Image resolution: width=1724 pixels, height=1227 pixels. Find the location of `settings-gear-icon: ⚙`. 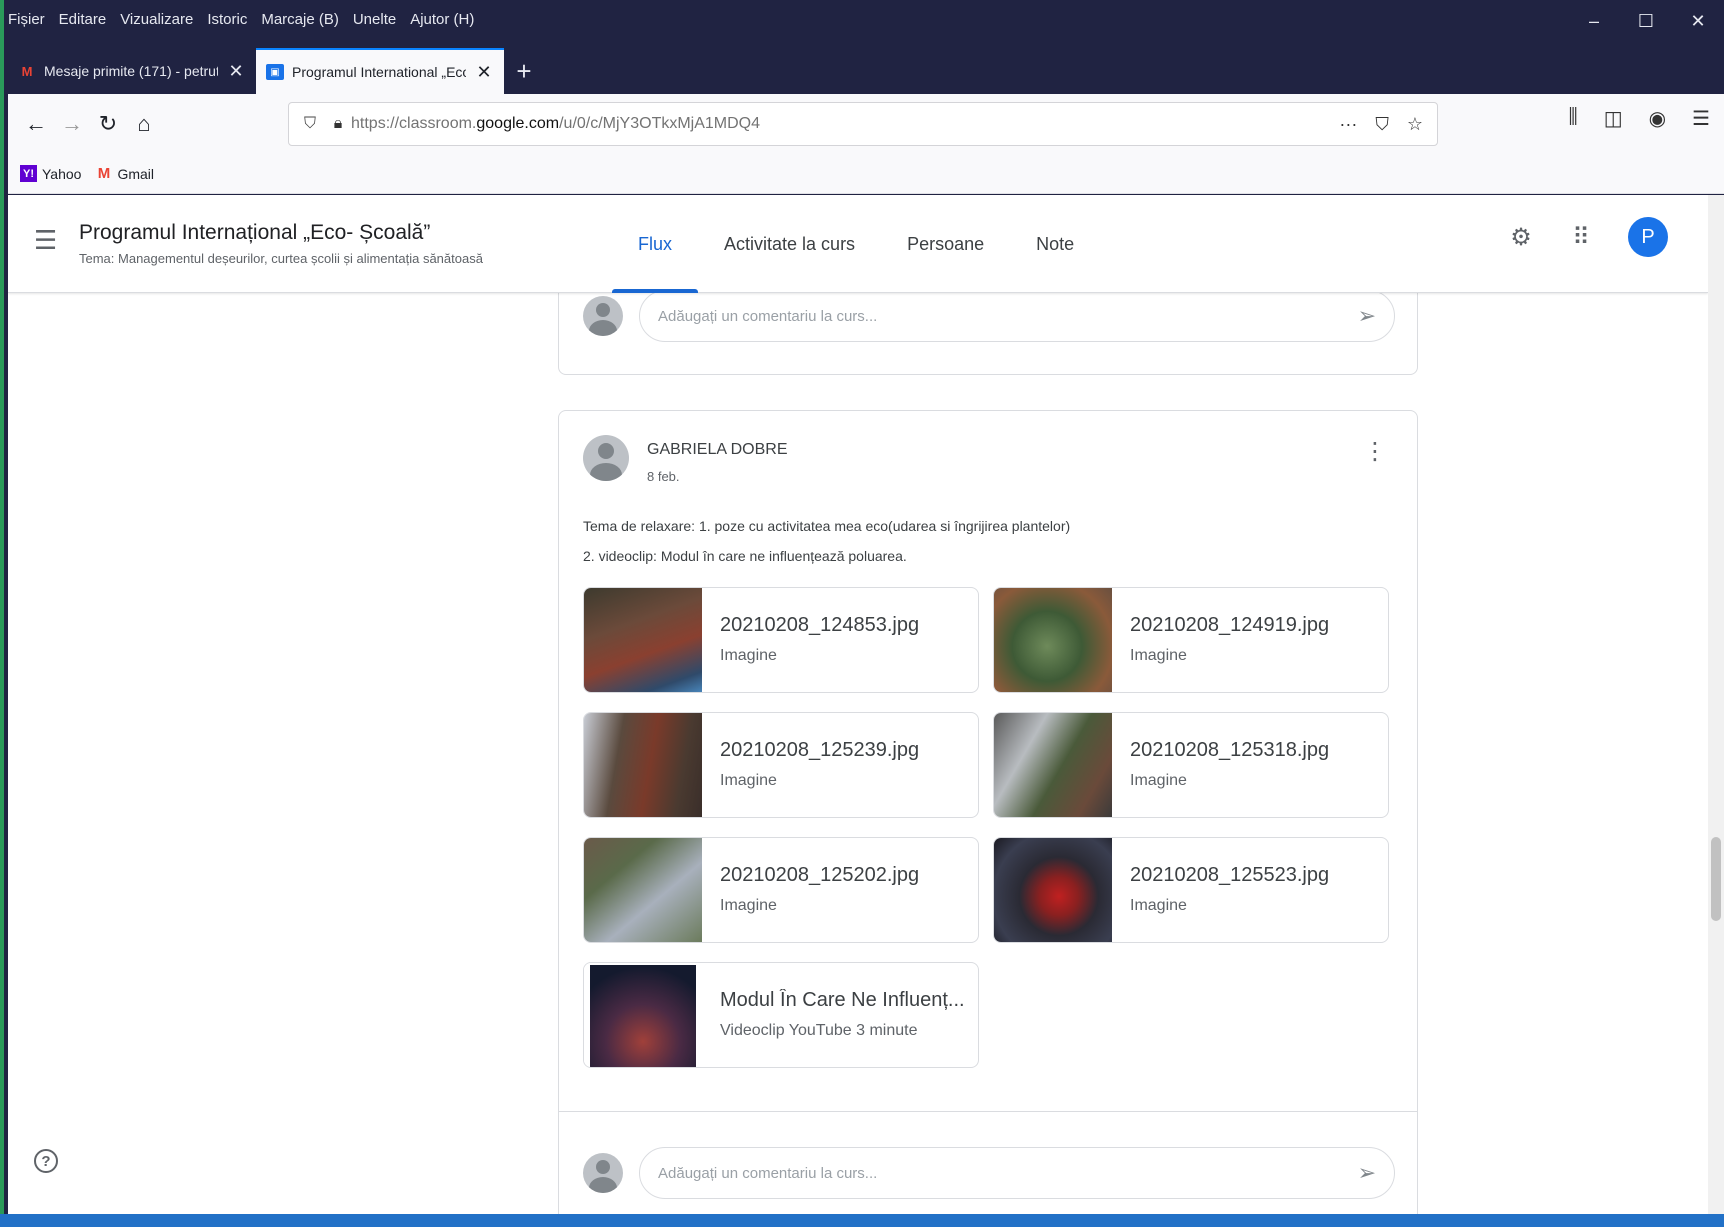

settings-gear-icon: ⚙ is located at coordinates (1521, 237).